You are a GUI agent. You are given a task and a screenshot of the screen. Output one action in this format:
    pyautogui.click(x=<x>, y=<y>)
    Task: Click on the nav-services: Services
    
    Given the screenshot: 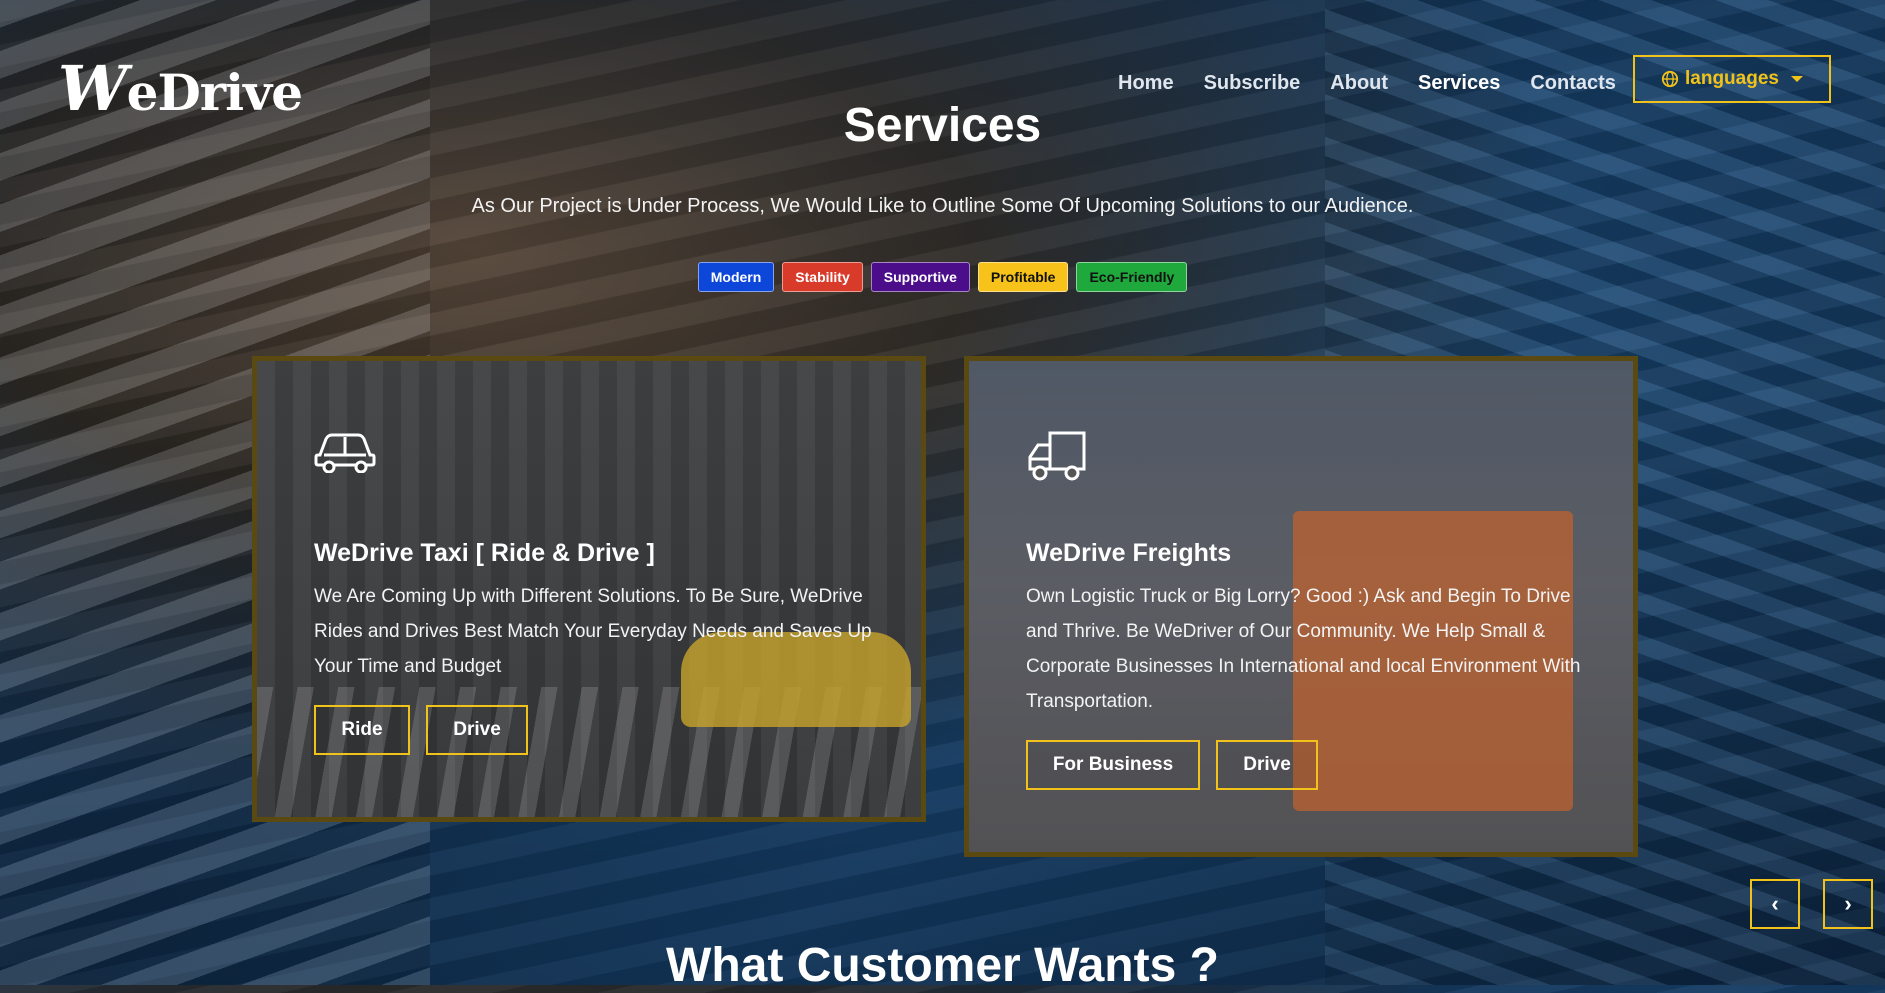 What is the action you would take?
    pyautogui.click(x=1459, y=83)
    